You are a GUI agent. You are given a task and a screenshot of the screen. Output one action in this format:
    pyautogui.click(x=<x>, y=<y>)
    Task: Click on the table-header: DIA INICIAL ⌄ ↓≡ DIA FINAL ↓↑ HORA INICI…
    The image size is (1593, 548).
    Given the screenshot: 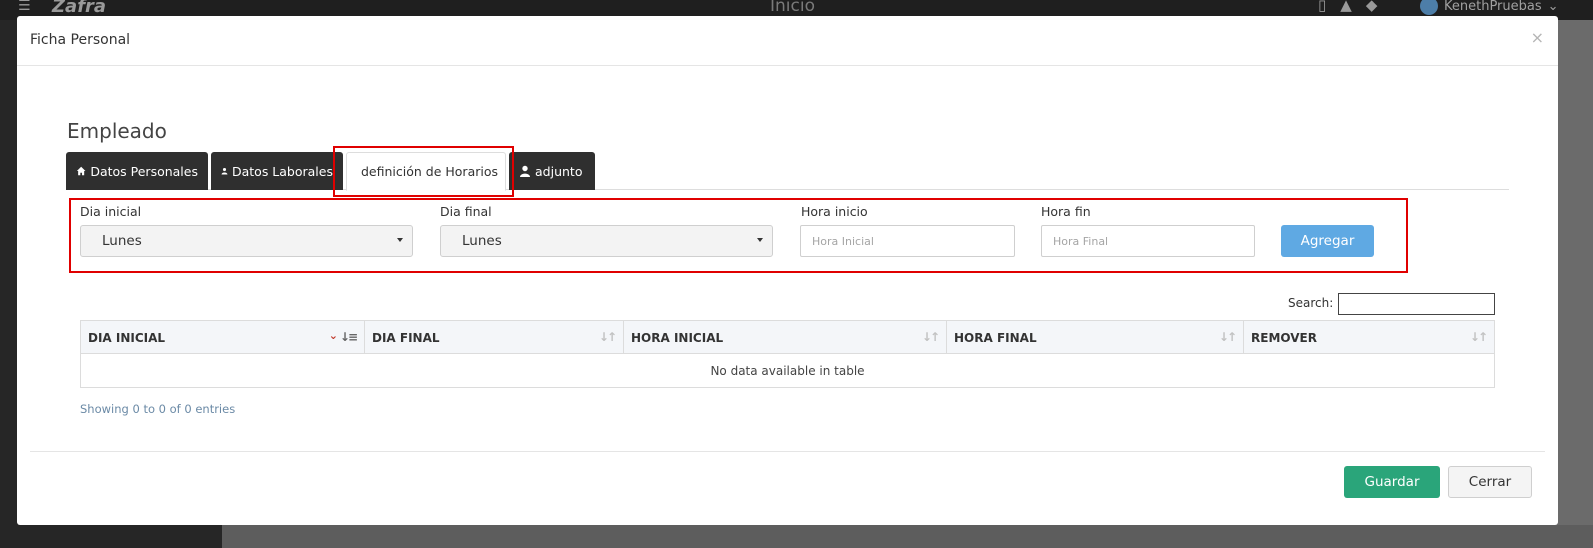 What is the action you would take?
    pyautogui.click(x=787, y=337)
    